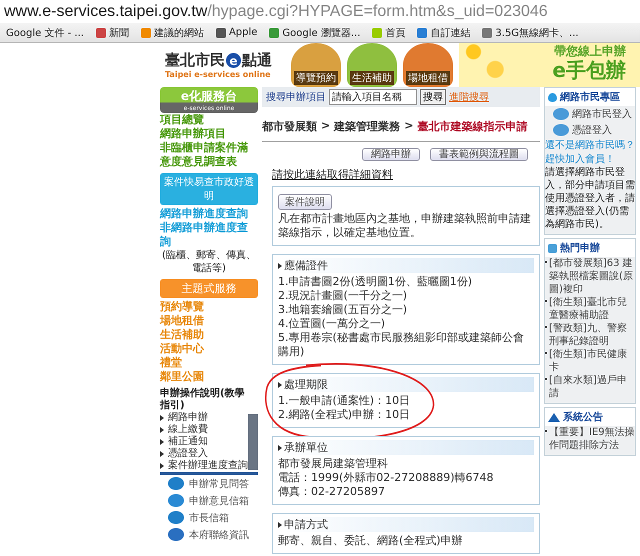 Image resolution: width=640 pixels, height=556 pixels. Describe the element at coordinates (592, 335) in the screenshot. I see `popular-link: [警政類]九、警察刑事紀錄證明` at that location.